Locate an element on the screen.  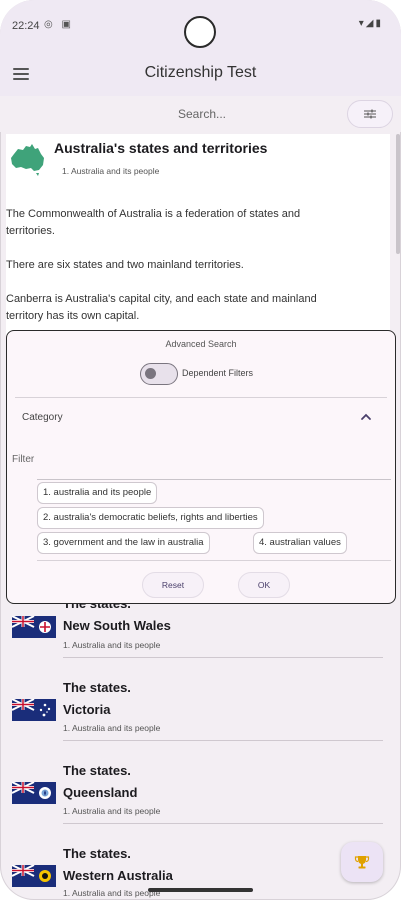
filter-button is located at coordinates (370, 114).